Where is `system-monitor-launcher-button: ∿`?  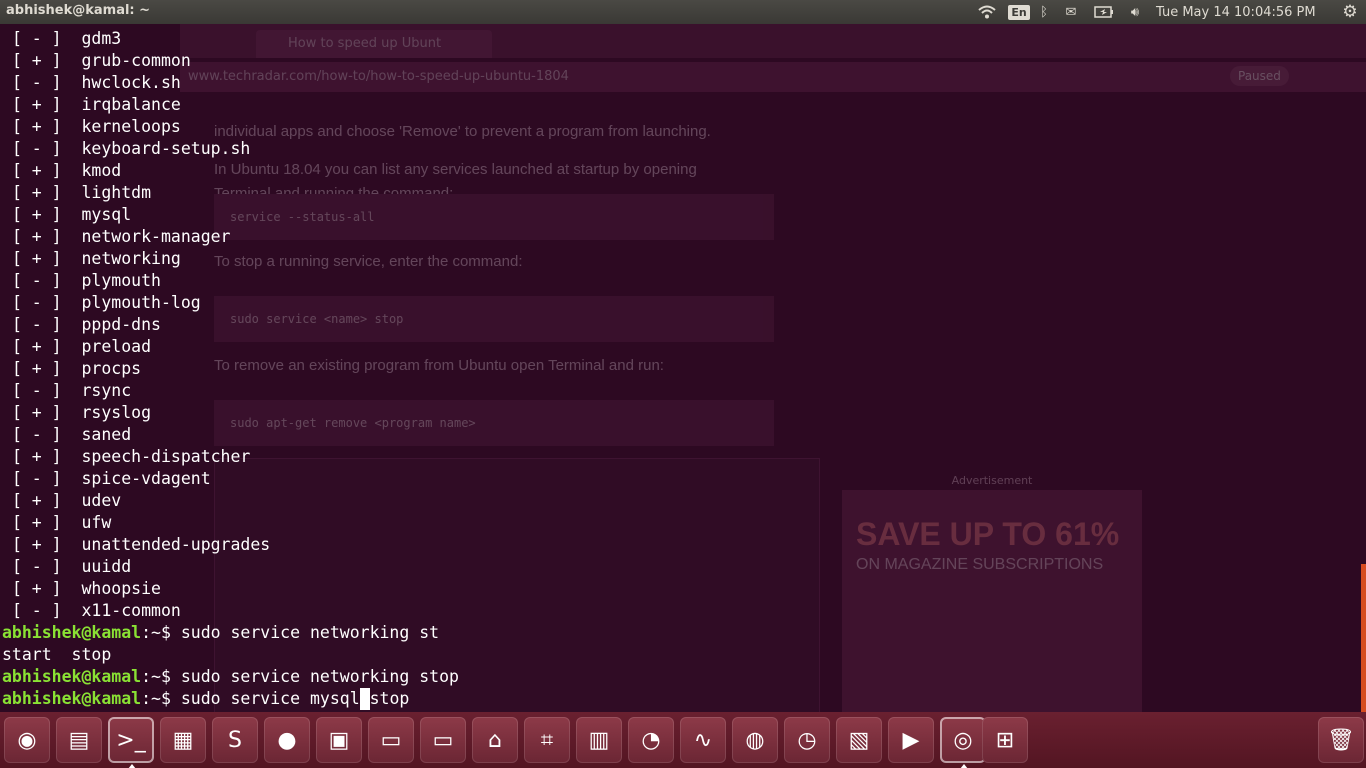
system-monitor-launcher-button: ∿ is located at coordinates (703, 740).